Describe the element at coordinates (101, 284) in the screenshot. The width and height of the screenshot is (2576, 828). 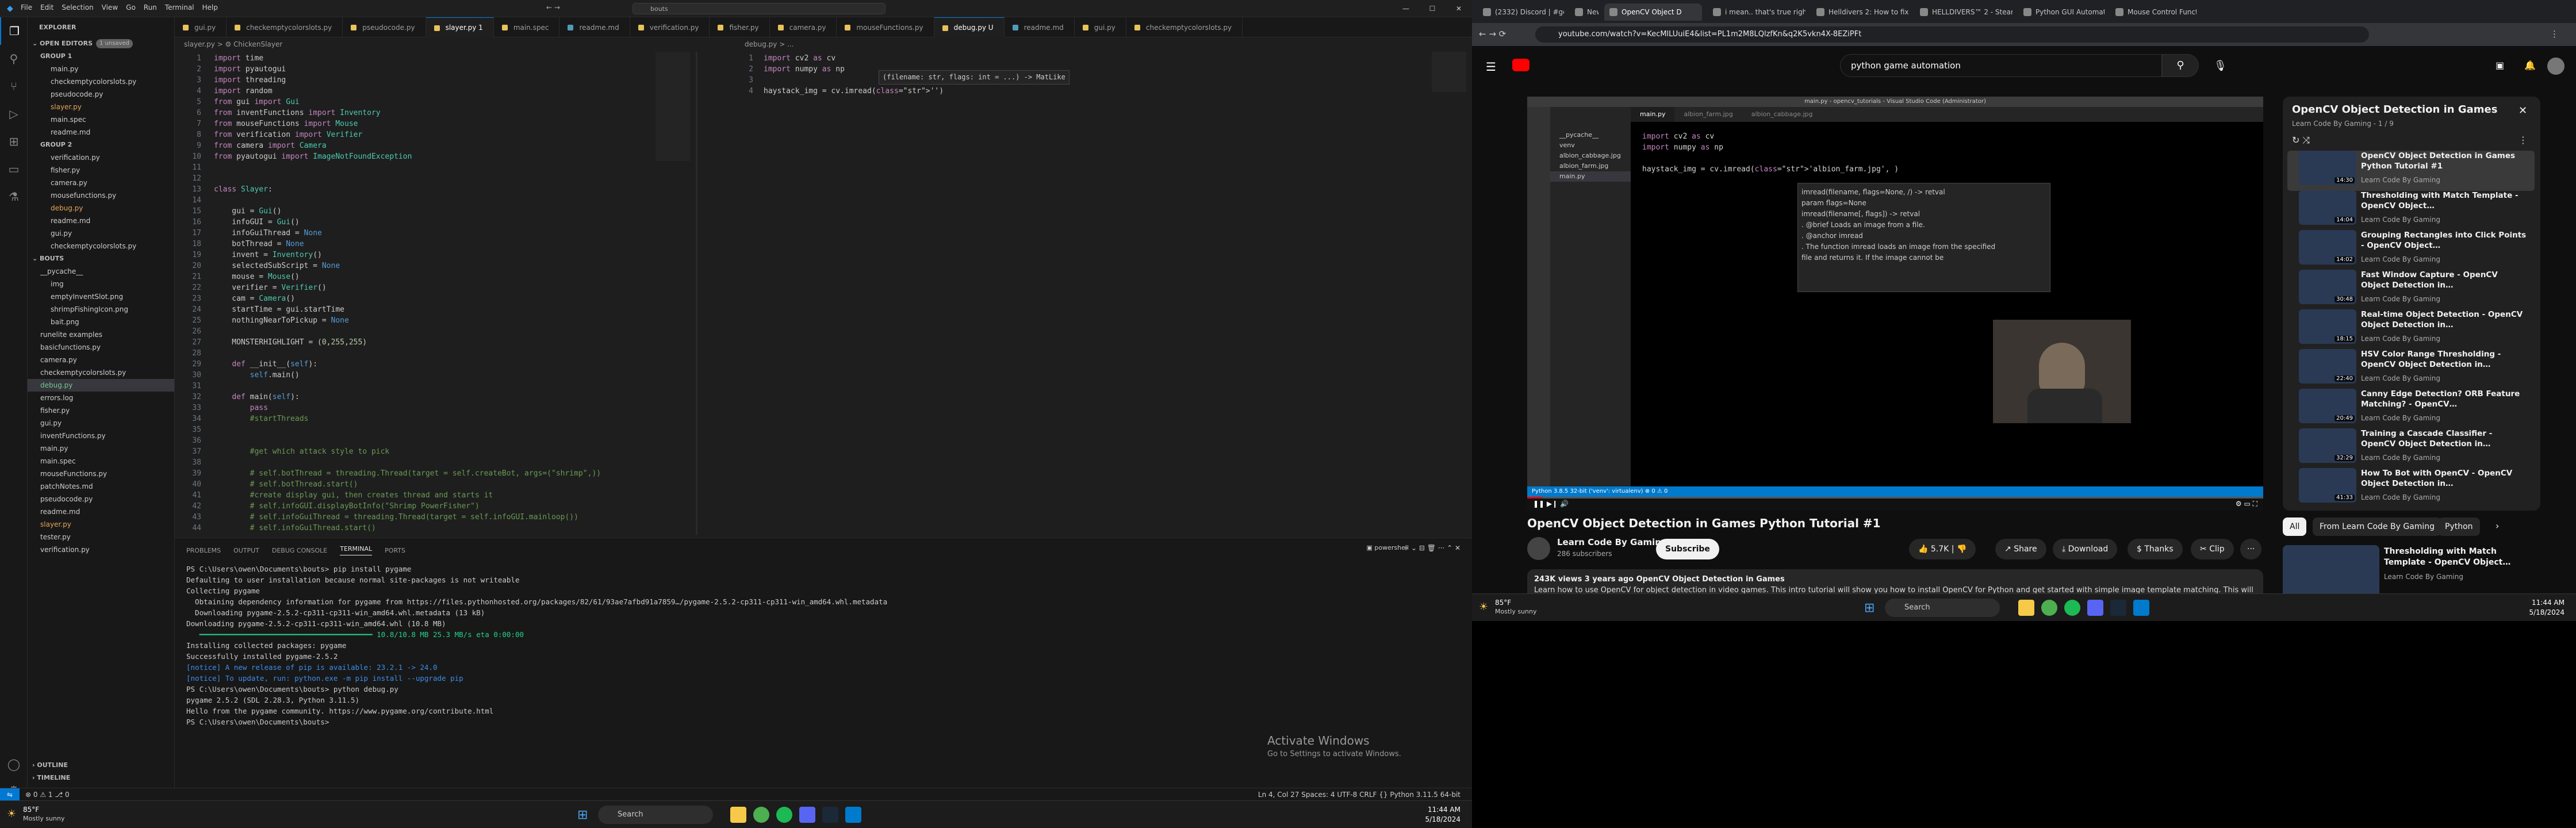
I see `tree-item: img` at that location.